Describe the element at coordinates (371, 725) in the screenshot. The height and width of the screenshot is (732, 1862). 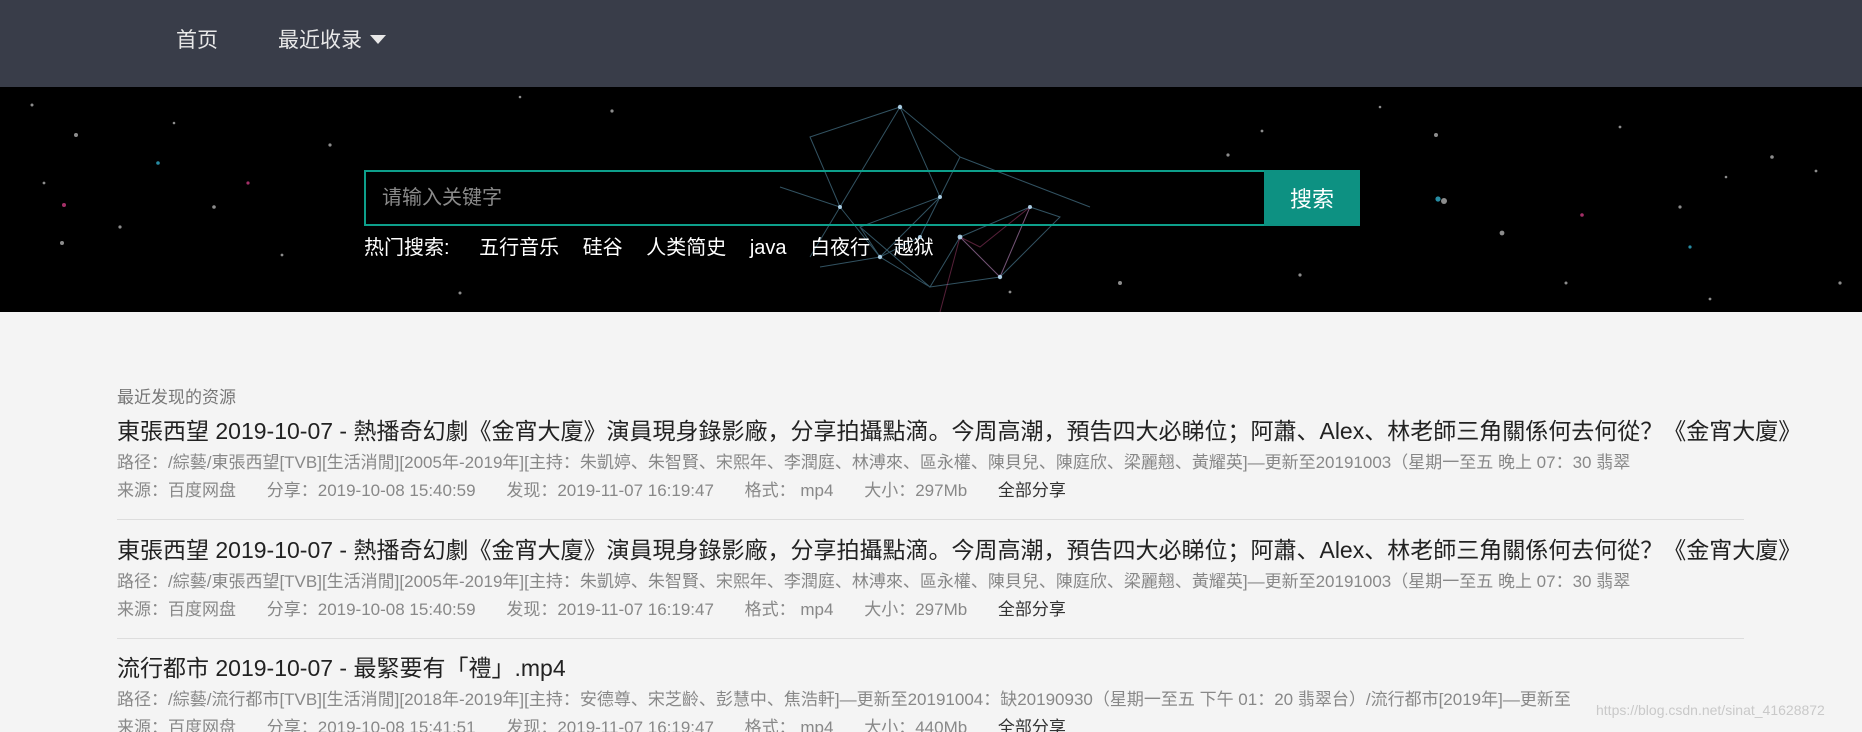
I see `result-shared-time: 分享：2019-10-08 15:41:51` at that location.